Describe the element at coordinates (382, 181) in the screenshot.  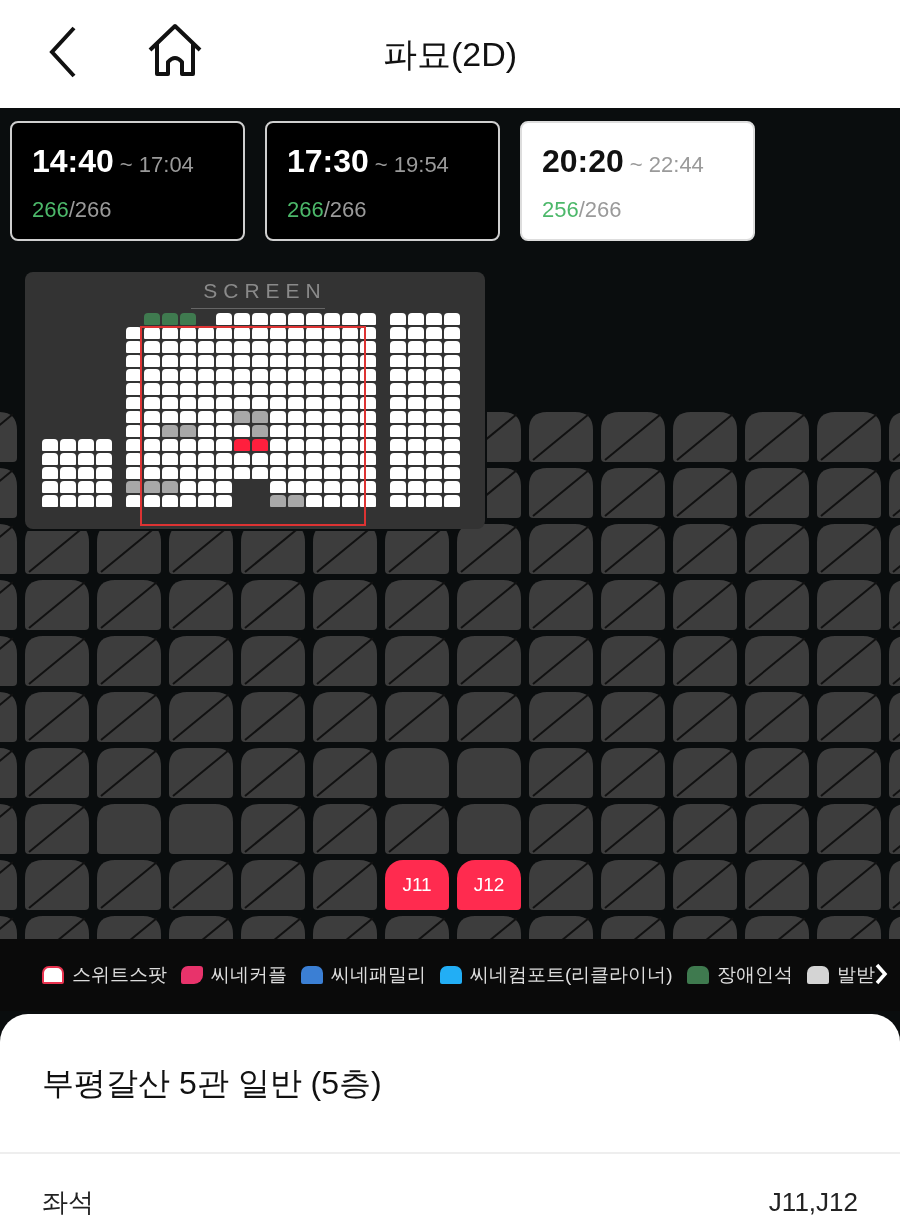
I see `showtime-card: 17:30 ~ 19:54 266/266` at that location.